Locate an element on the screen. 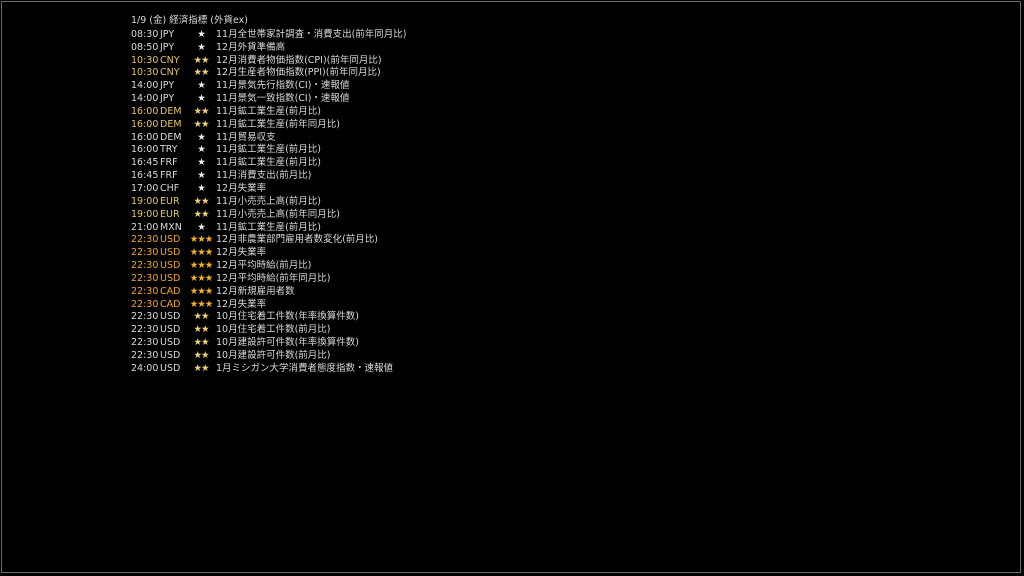  event-row: 16:00 DEM ★★ 11月鉱工業生産(前月比) is located at coordinates (269, 112).